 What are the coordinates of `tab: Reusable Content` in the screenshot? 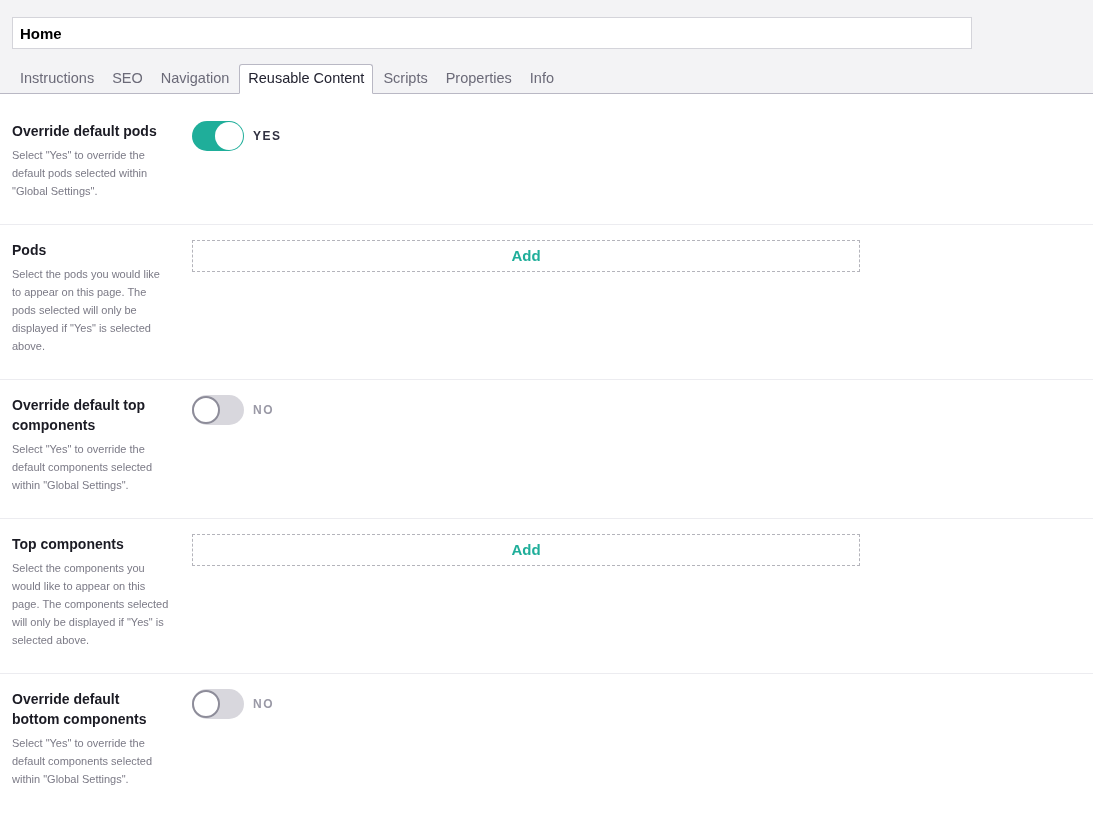 It's located at (306, 79).